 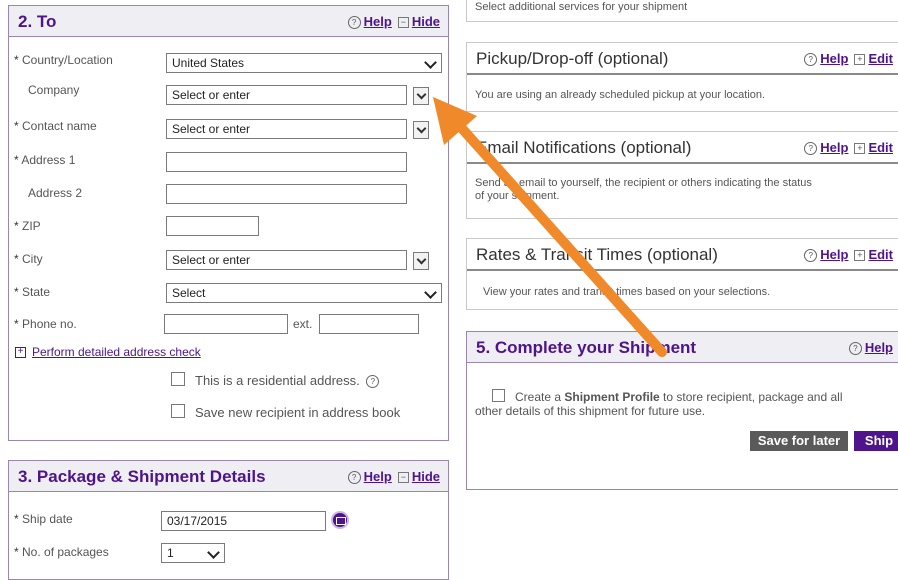 I want to click on save-recipient-label: Save new recipient in address book, so click(x=298, y=412).